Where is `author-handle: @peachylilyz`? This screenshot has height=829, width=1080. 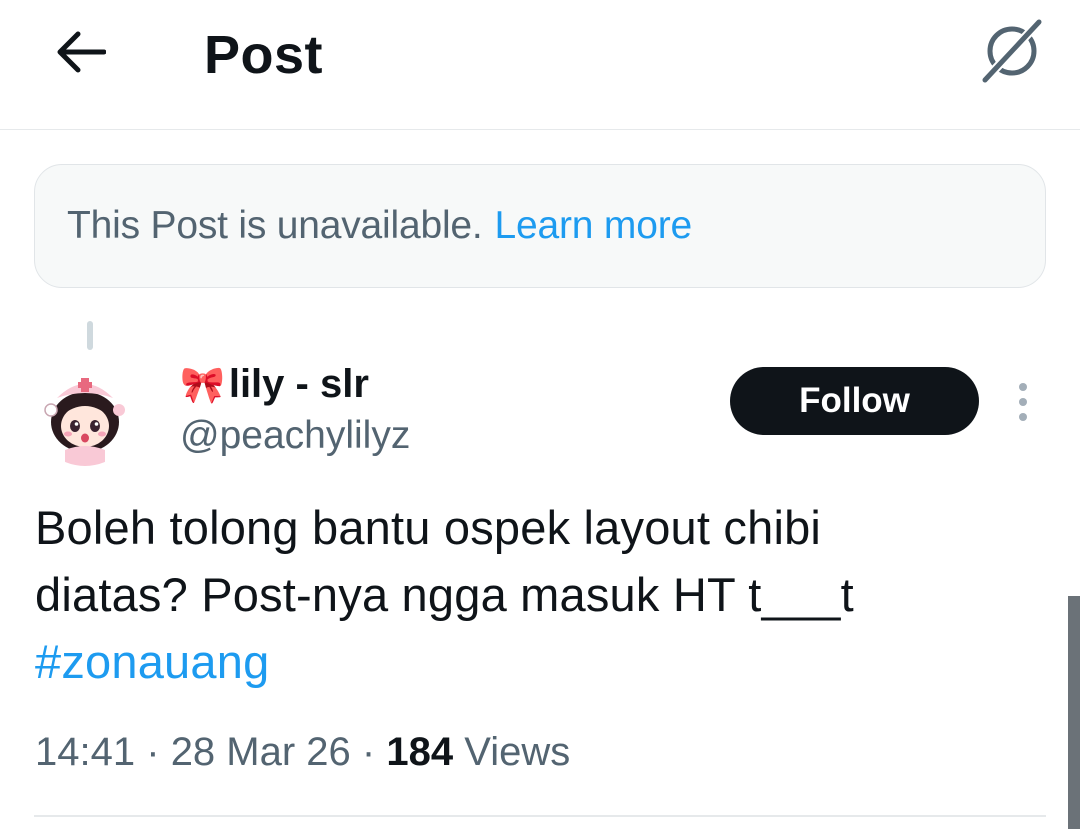 author-handle: @peachylilyz is located at coordinates (295, 436).